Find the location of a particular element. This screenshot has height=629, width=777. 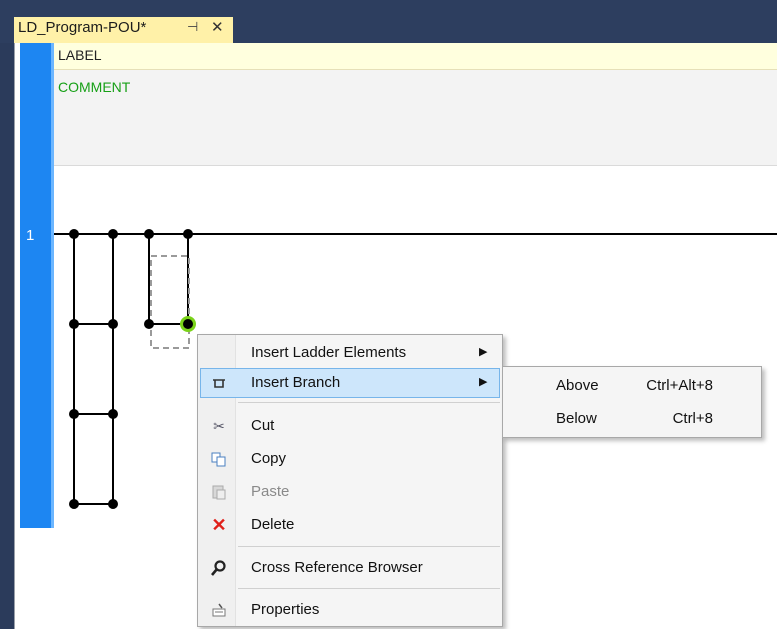

submenu-item-above: Above Ctrl+Alt+8 is located at coordinates (632, 386).